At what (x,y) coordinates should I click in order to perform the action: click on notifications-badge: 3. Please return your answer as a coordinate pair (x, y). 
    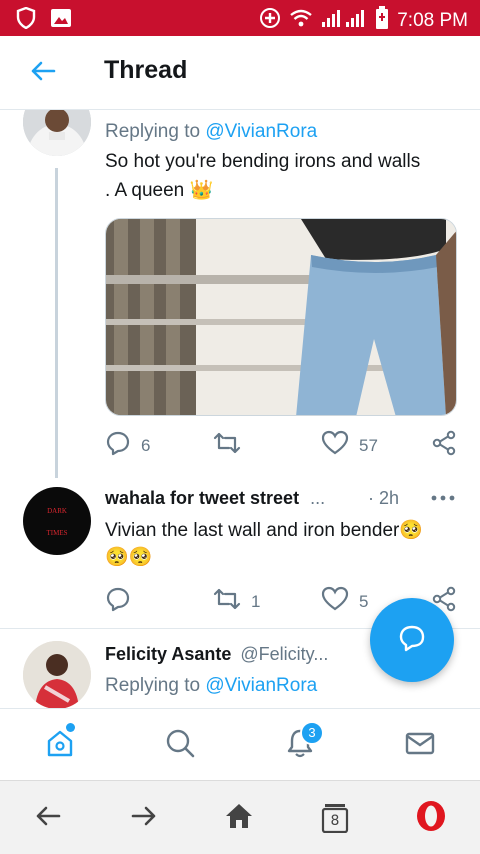
    Looking at the image, I should click on (312, 733).